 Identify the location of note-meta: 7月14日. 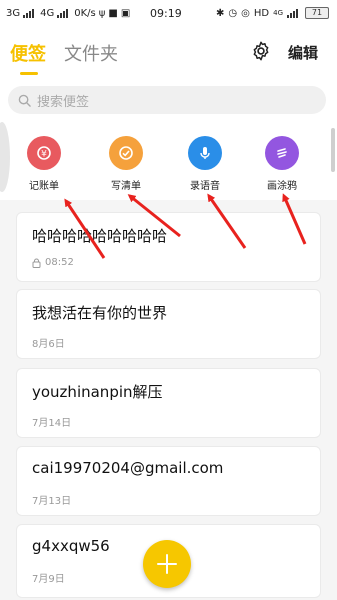
(51, 421).